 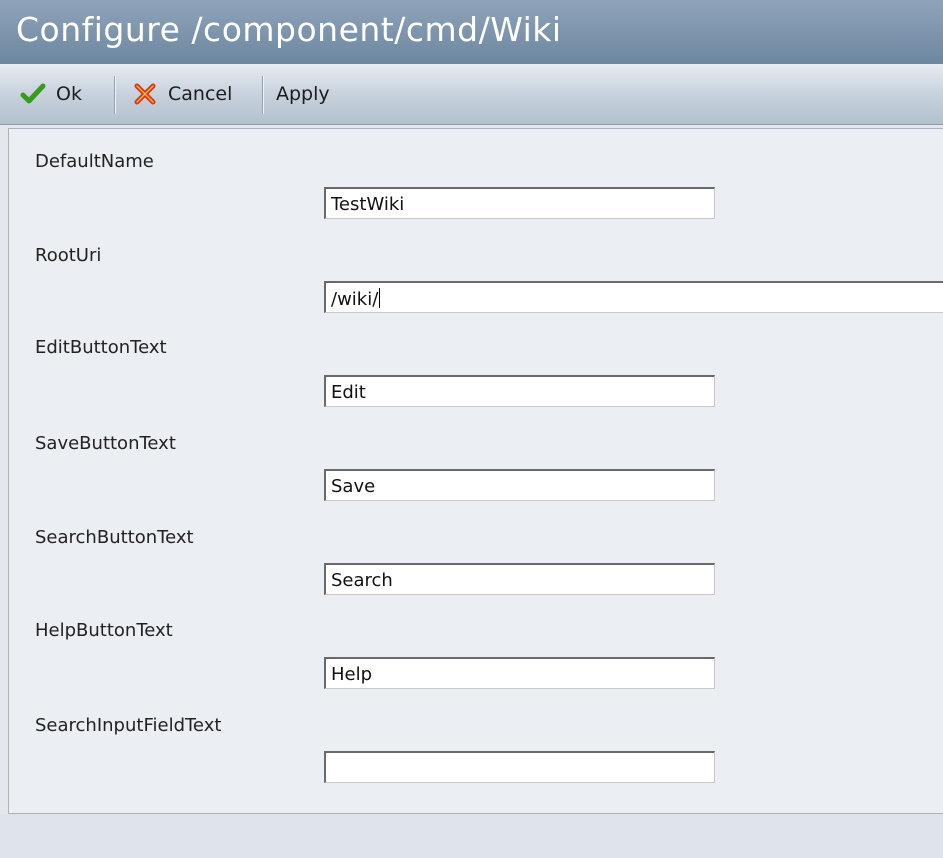 What do you see at coordinates (114, 537) in the screenshot?
I see `field-label-searchbuttontext: SearchButtonText` at bounding box center [114, 537].